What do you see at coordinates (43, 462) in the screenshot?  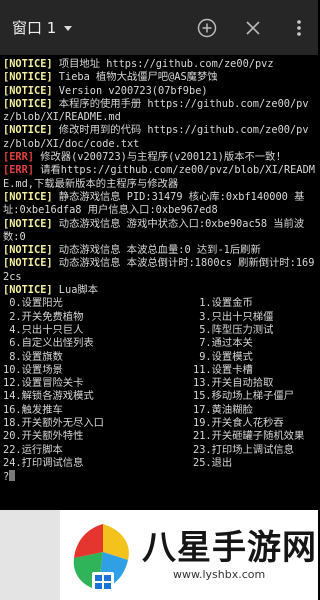 I see `menu-item: 24.打印调试信息` at bounding box center [43, 462].